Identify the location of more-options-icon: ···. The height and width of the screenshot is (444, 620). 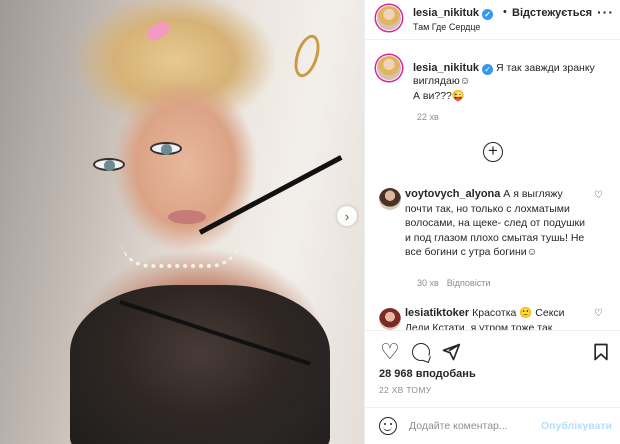
(605, 12).